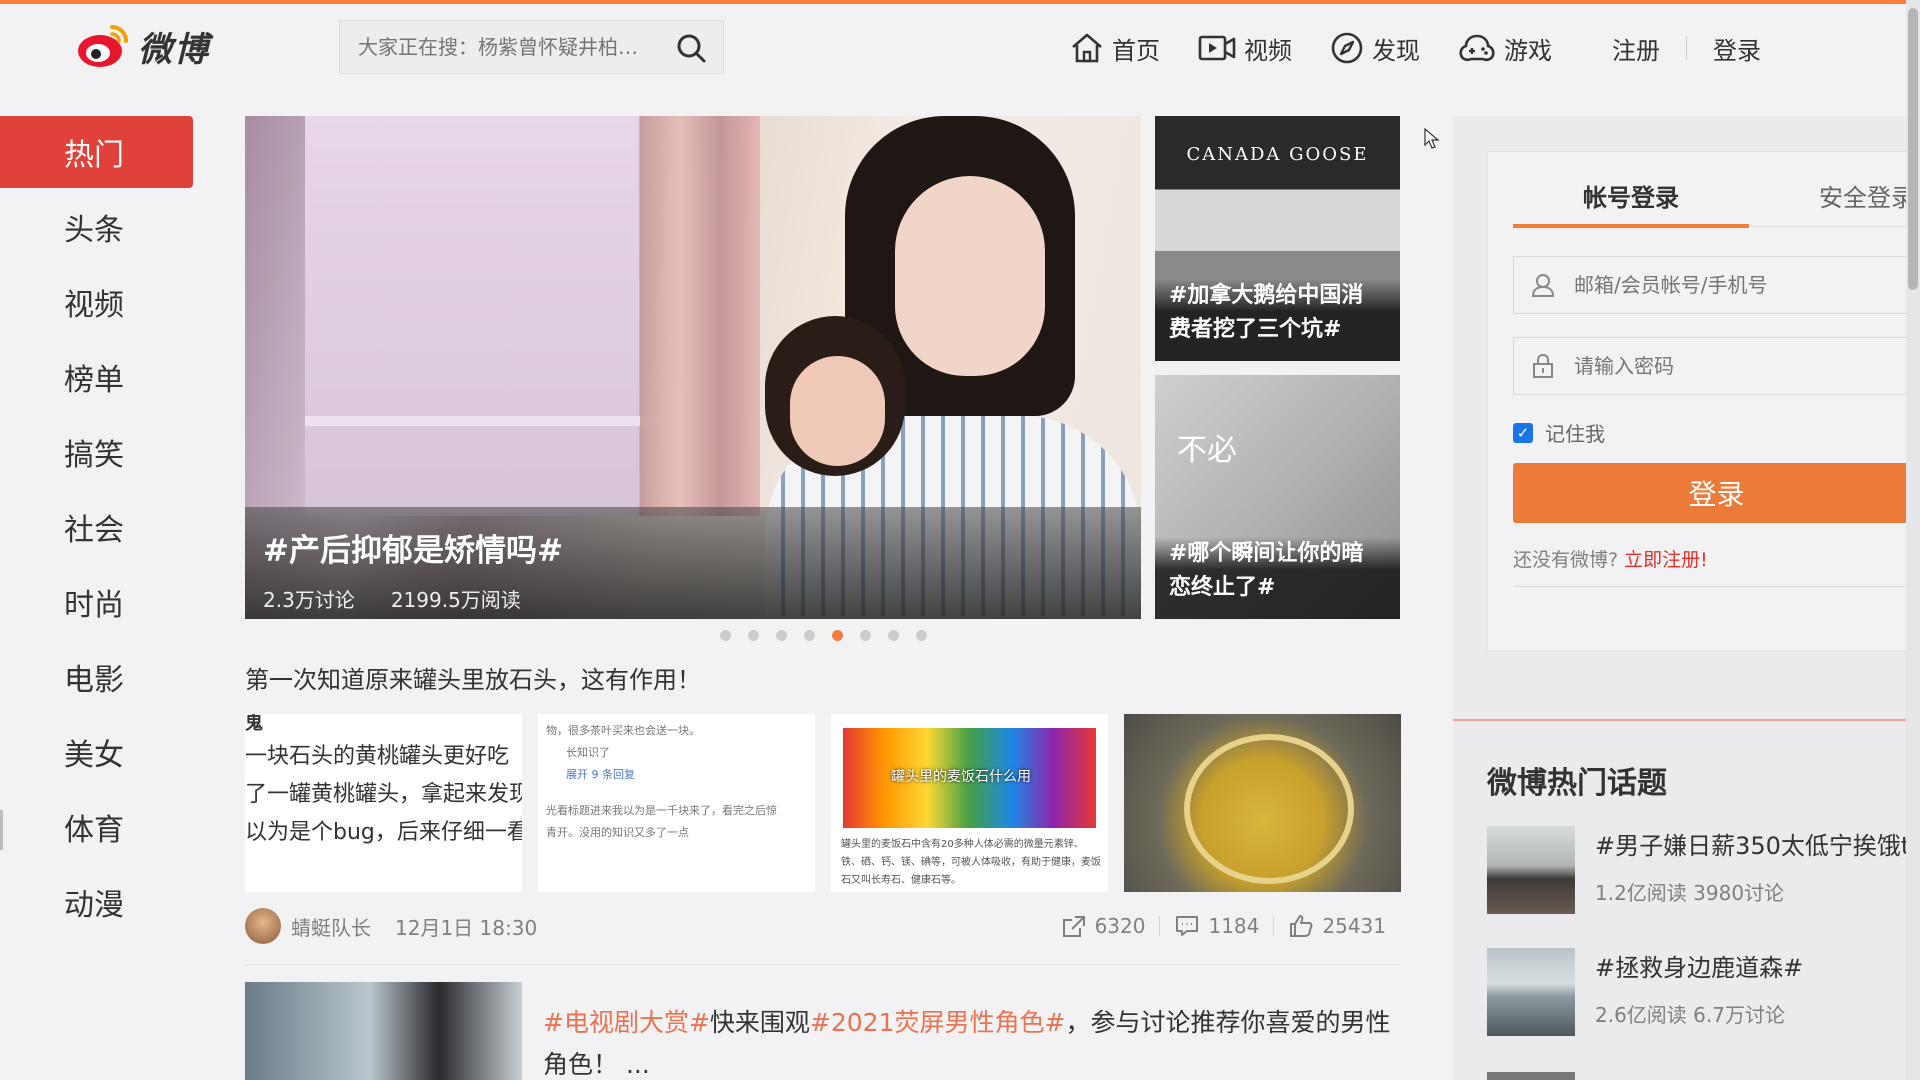 The width and height of the screenshot is (1920, 1080). What do you see at coordinates (1575, 434) in the screenshot?
I see `remember-label: 记住我` at bounding box center [1575, 434].